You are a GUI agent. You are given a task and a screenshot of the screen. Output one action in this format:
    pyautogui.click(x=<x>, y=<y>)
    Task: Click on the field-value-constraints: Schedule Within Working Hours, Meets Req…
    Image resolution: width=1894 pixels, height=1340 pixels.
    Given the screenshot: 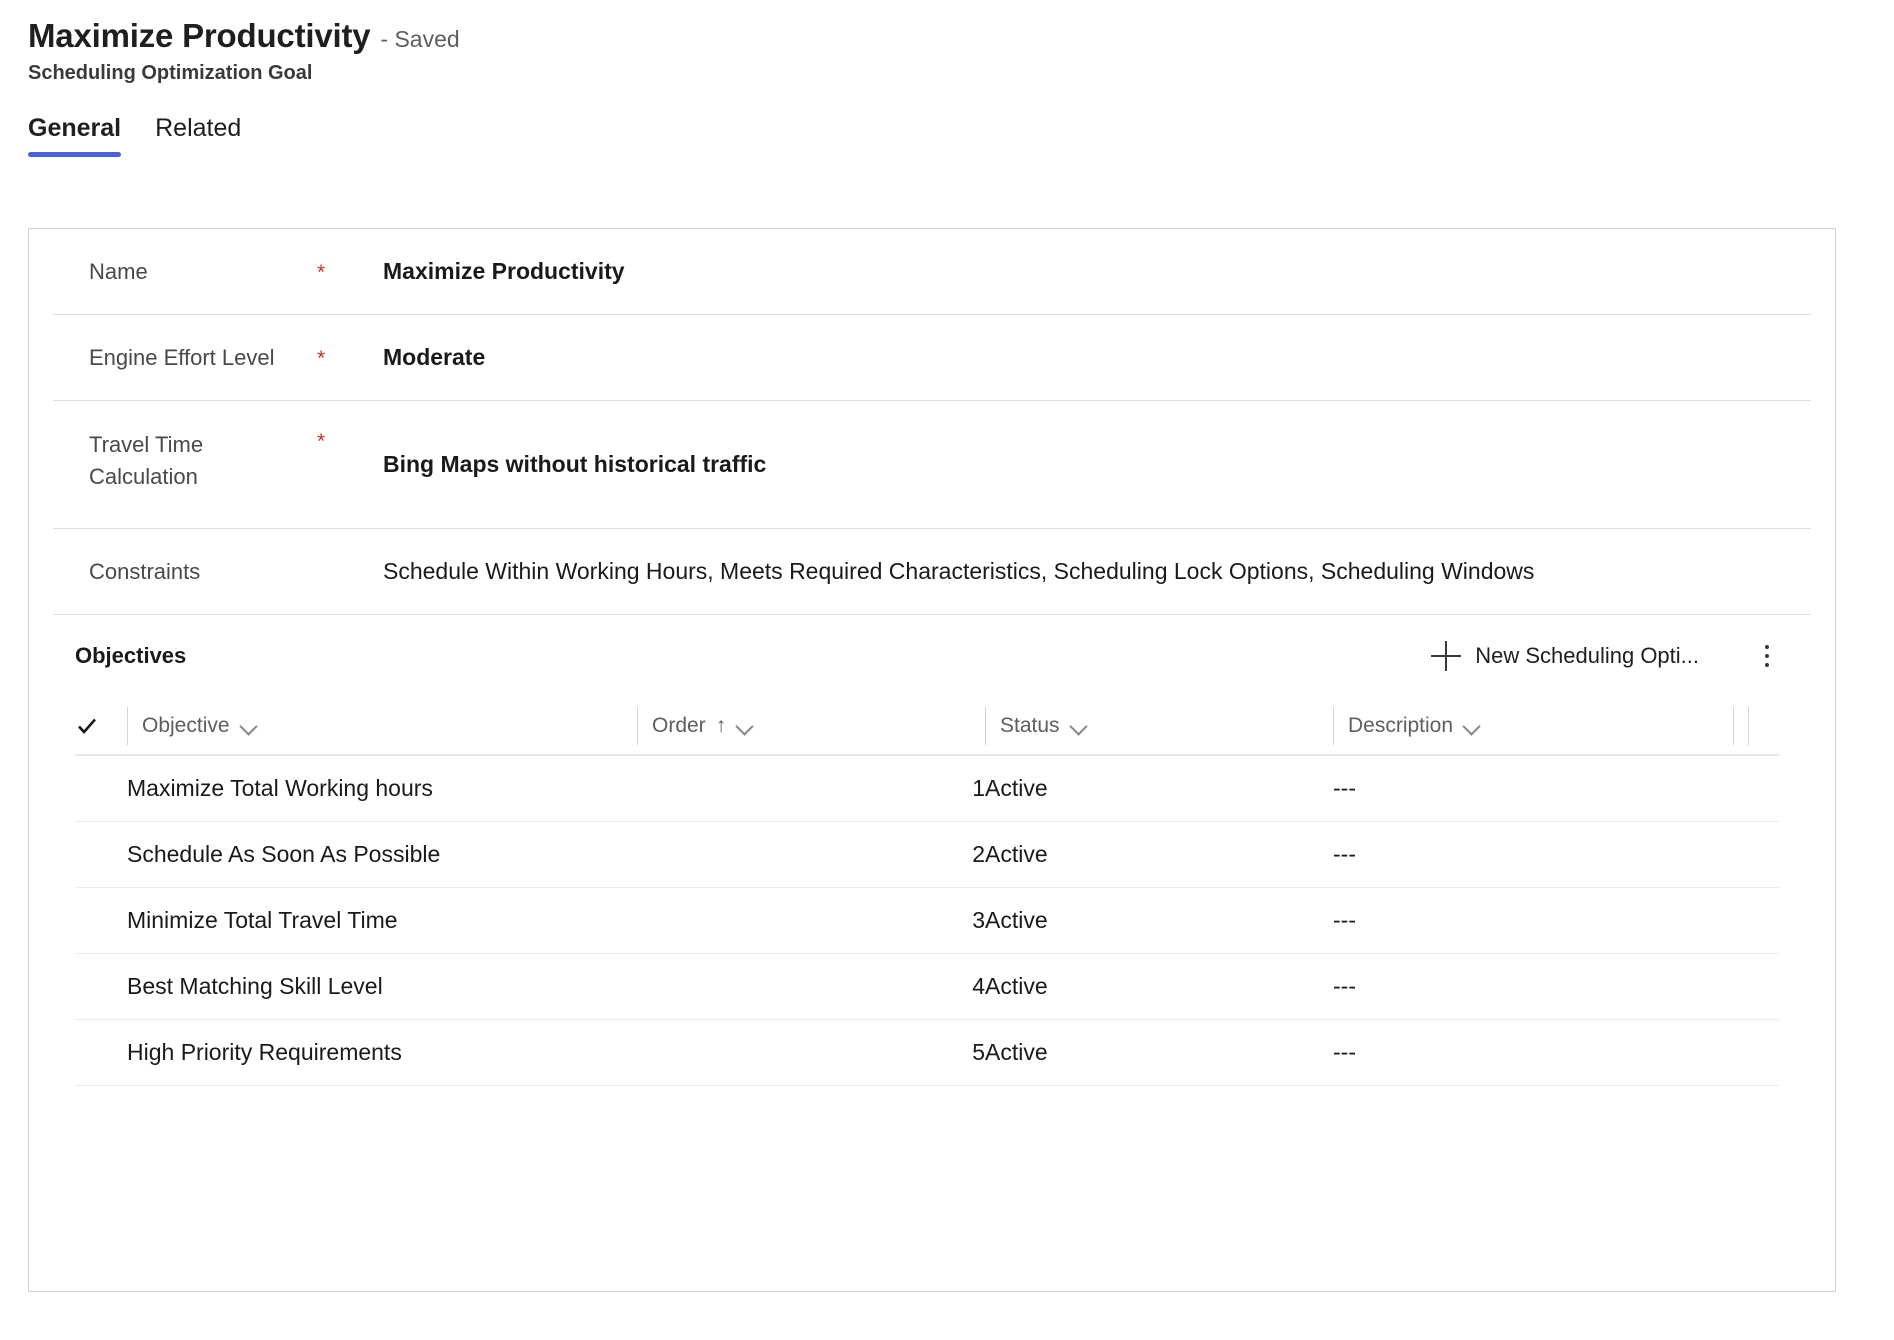 What is the action you would take?
    pyautogui.click(x=1097, y=571)
    